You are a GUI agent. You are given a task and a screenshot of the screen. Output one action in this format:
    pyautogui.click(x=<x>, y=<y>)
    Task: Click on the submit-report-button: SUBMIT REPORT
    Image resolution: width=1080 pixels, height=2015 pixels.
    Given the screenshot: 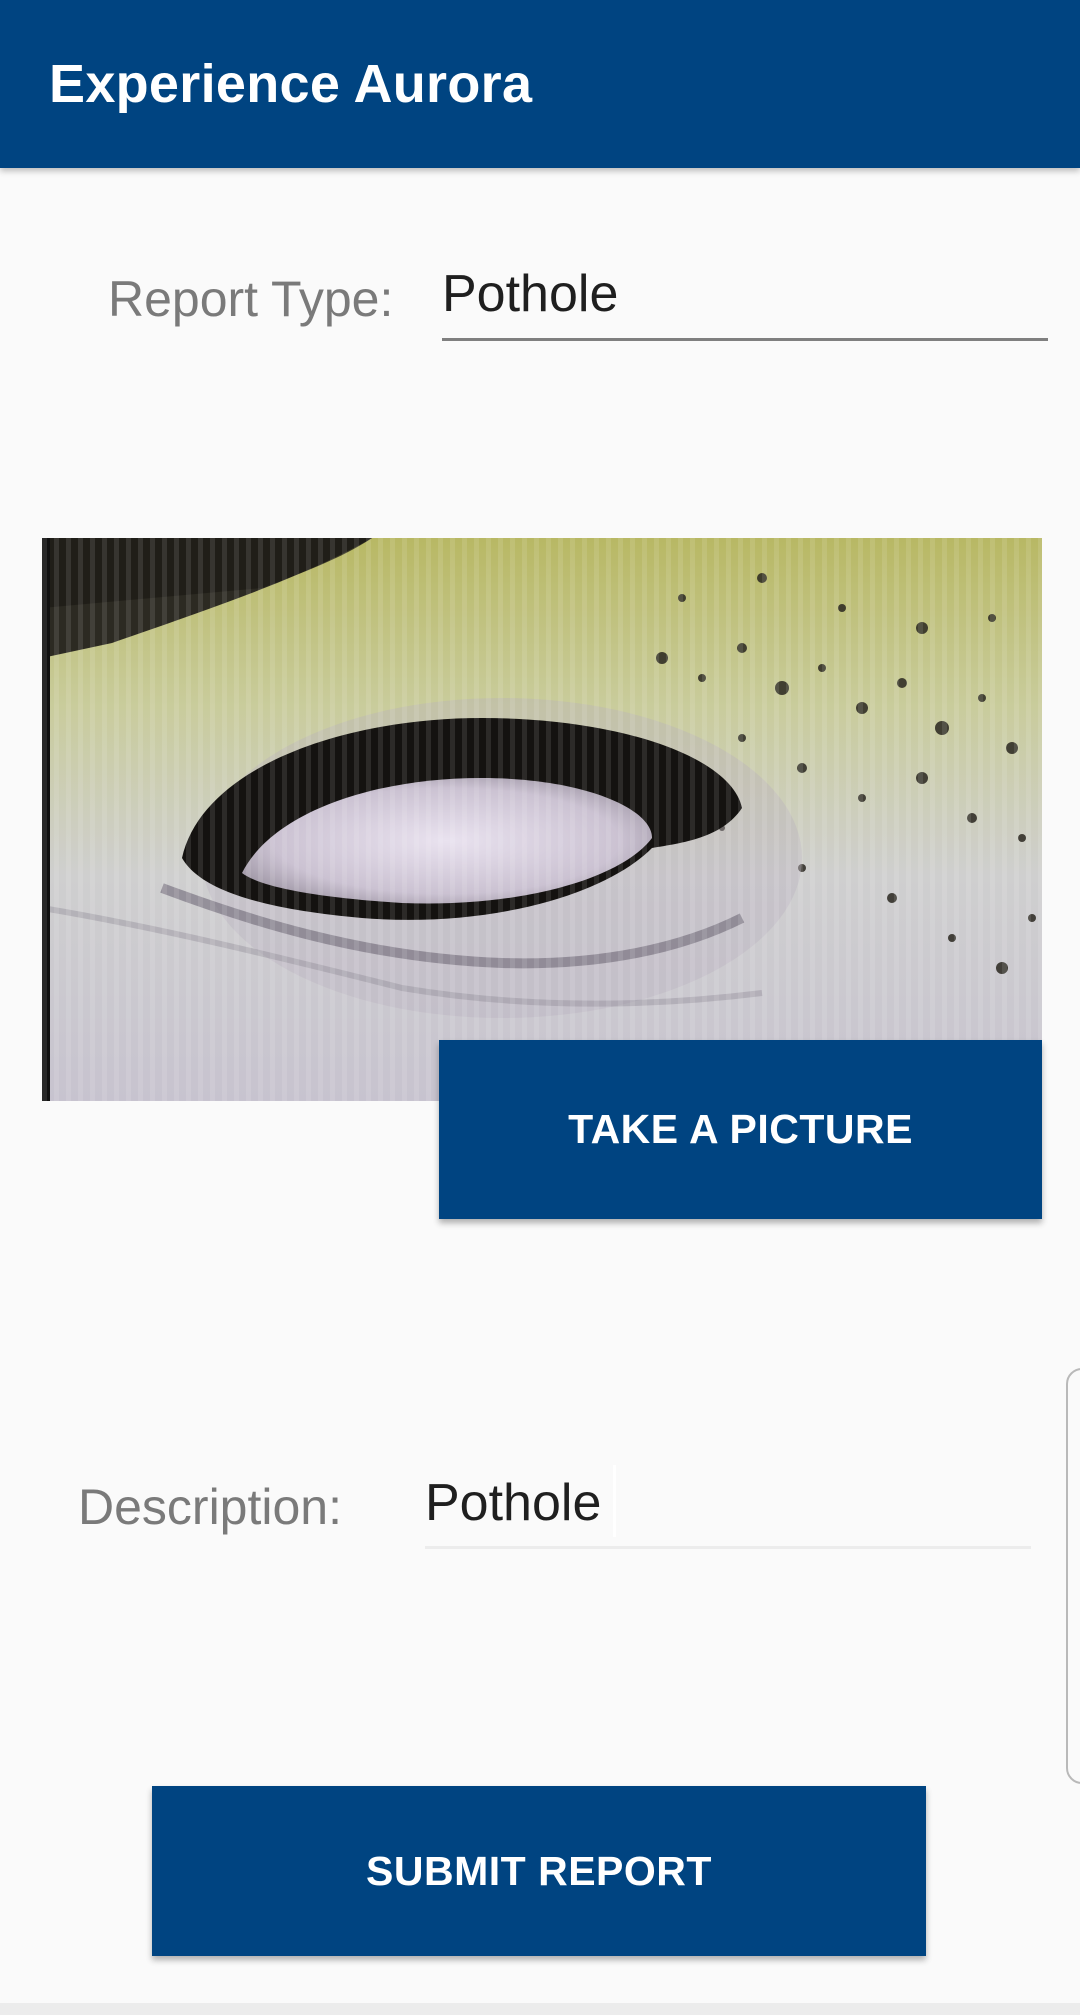 What is the action you would take?
    pyautogui.click(x=539, y=1871)
    